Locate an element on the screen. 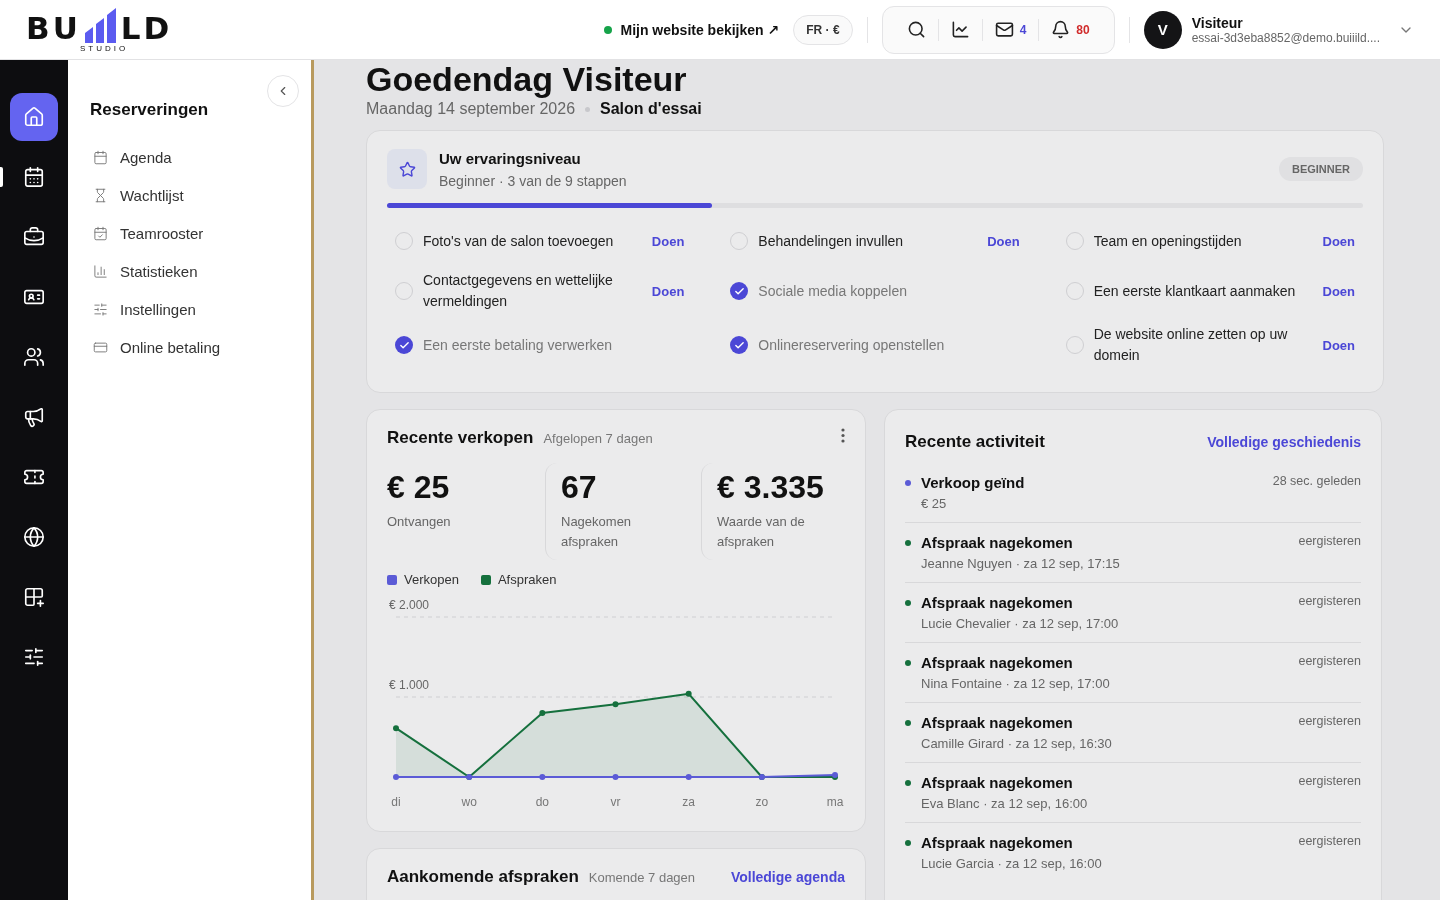 Image resolution: width=1440 pixels, height=900 pixels. nav-home-button is located at coordinates (34, 117).